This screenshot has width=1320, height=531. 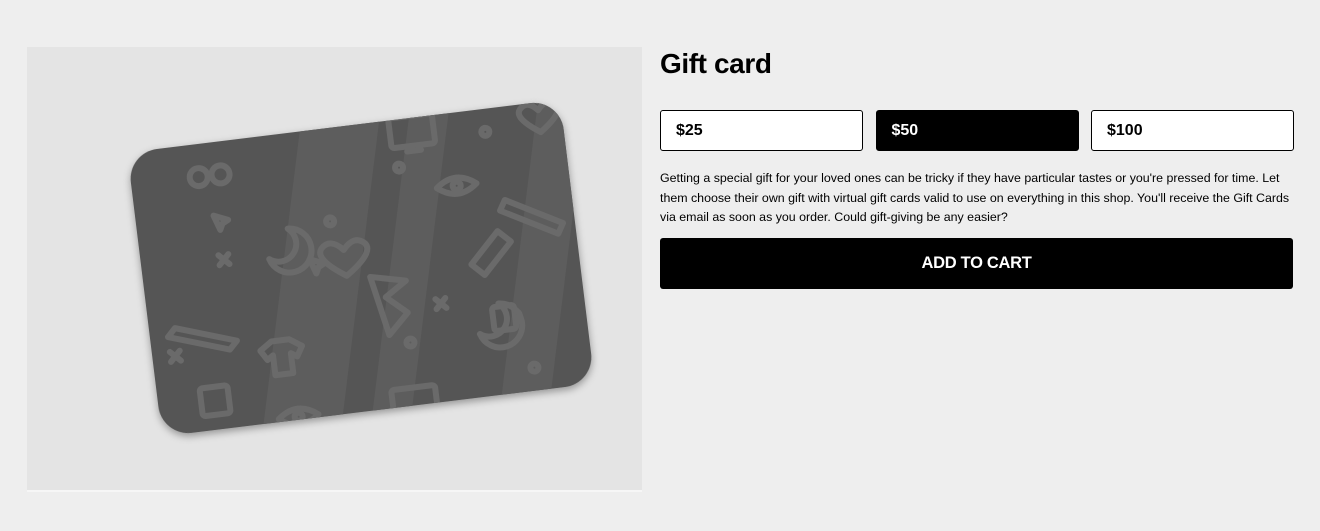 What do you see at coordinates (1192, 130) in the screenshot?
I see `amount-option-100: $100` at bounding box center [1192, 130].